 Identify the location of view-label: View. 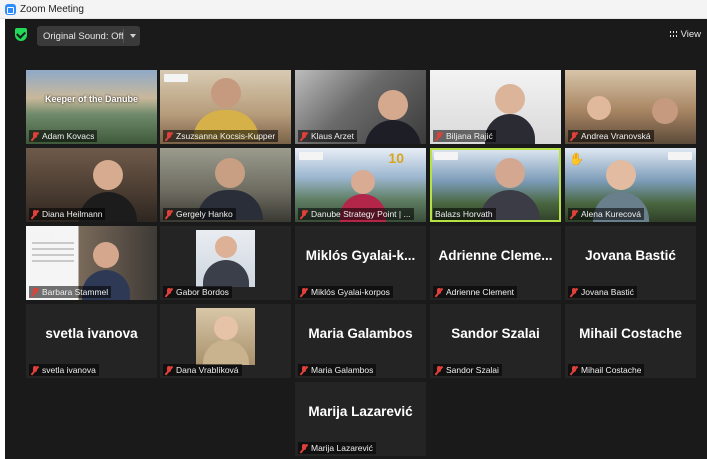
(690, 34).